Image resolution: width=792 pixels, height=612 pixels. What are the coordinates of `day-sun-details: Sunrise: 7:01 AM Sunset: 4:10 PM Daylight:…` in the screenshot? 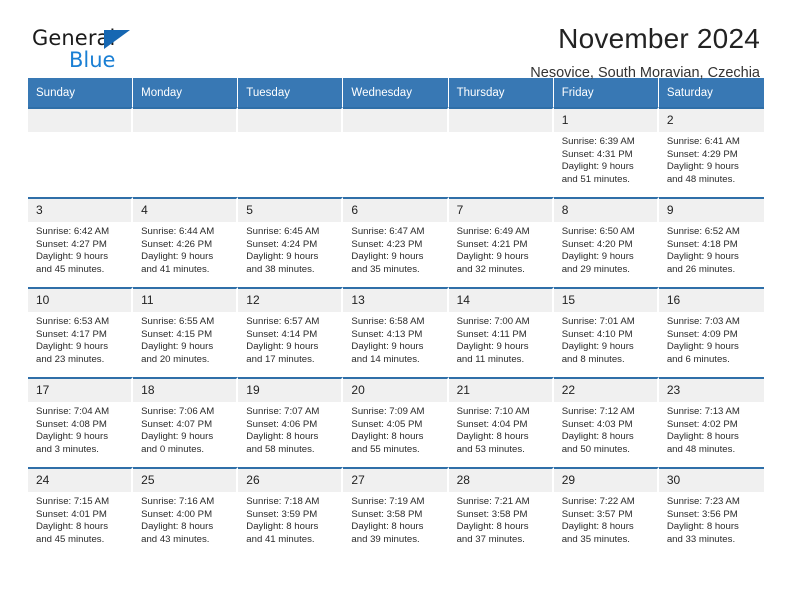 It's located at (605, 339).